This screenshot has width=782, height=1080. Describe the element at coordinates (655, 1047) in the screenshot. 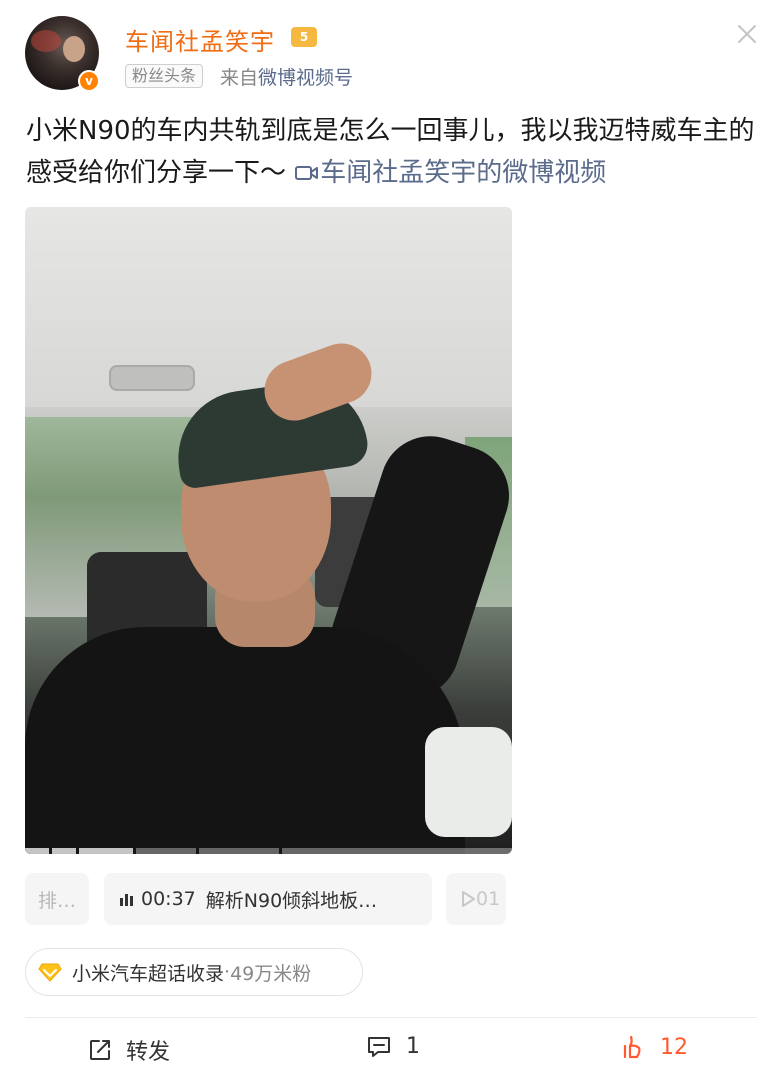

I see `like-button: 12` at that location.